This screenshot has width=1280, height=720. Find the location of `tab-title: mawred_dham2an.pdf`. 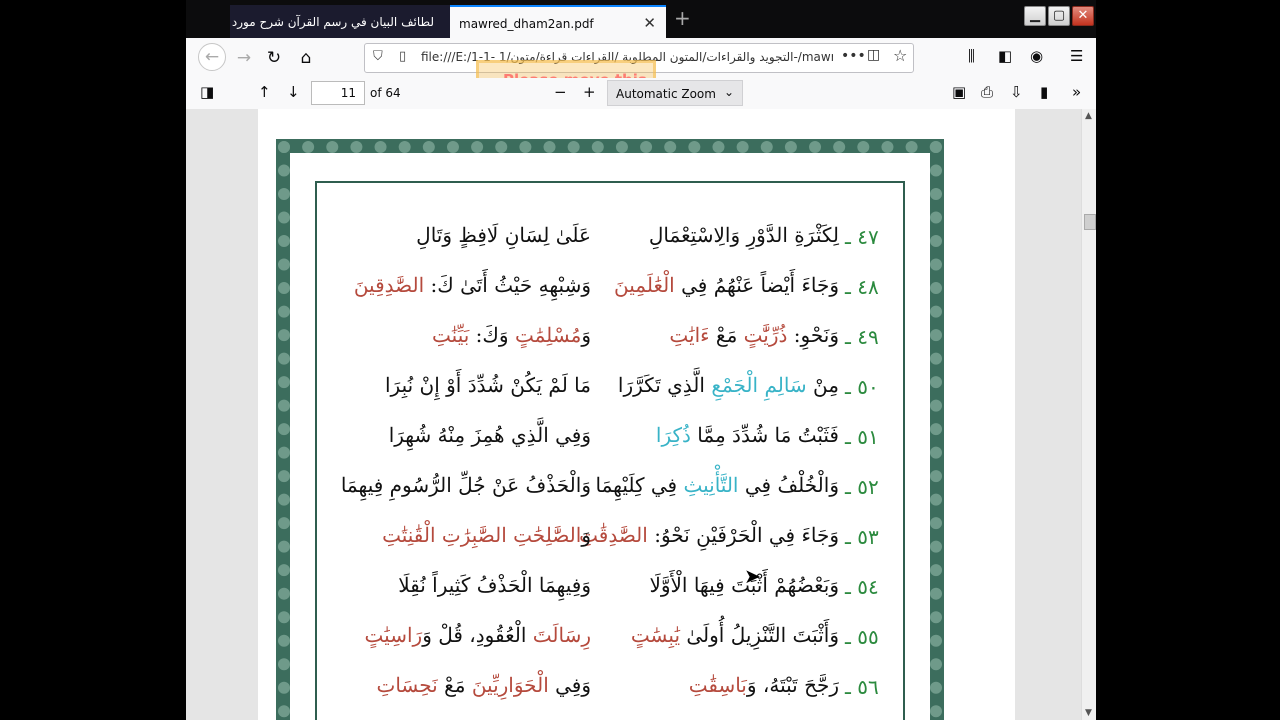

tab-title: mawred_dham2an.pdf is located at coordinates (526, 24).